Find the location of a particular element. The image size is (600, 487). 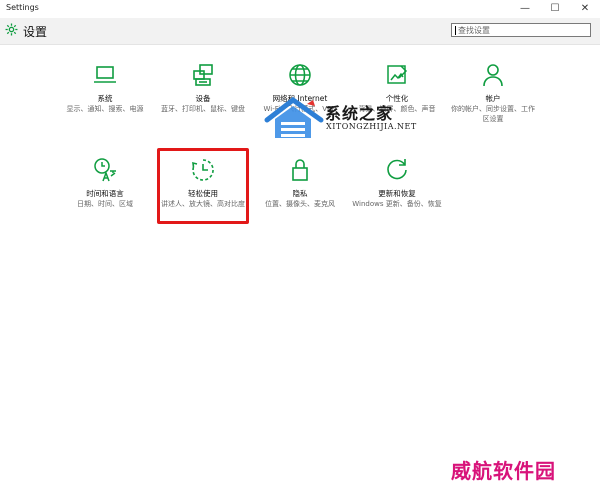

laptop-icon is located at coordinates (105, 74).